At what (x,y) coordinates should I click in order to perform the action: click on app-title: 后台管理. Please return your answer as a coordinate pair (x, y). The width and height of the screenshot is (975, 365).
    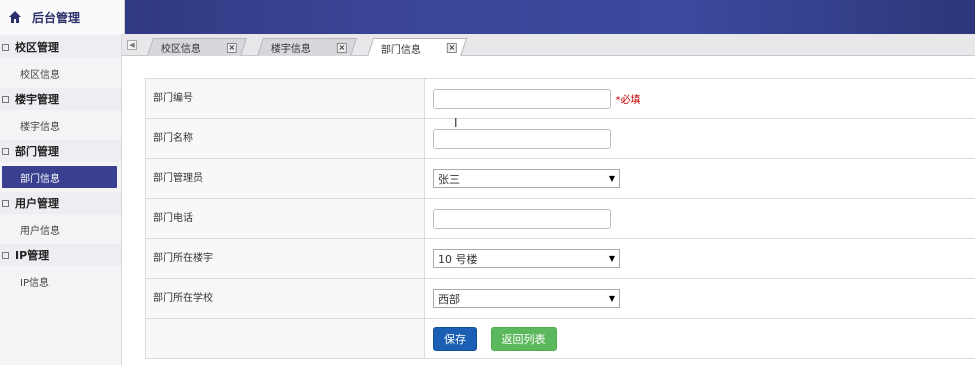
    Looking at the image, I should click on (56, 17).